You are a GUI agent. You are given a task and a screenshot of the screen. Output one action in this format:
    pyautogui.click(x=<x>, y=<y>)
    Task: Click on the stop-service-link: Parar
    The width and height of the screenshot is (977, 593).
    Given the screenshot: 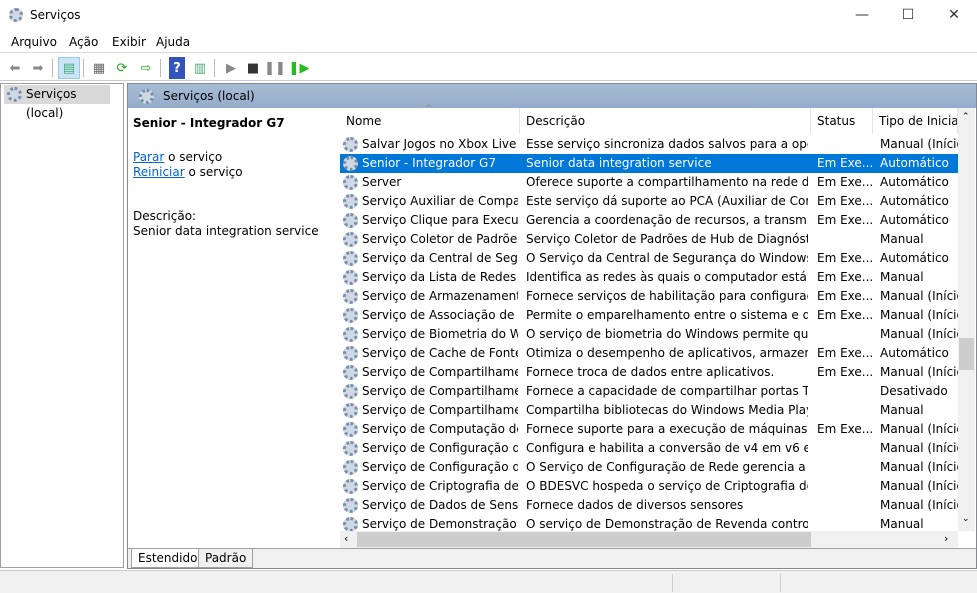 What is the action you would take?
    pyautogui.click(x=148, y=157)
    